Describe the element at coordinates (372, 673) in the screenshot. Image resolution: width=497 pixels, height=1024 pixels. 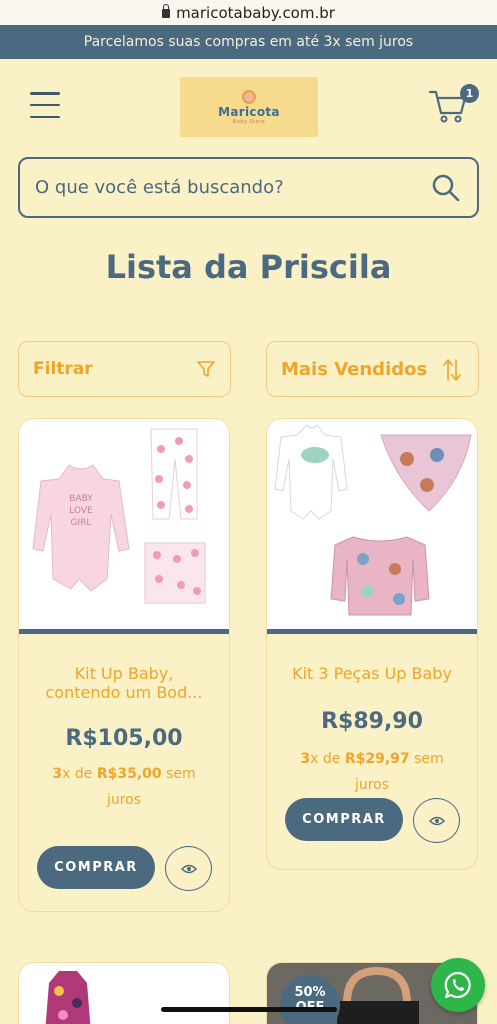
I see `product-name: Kit 3 Peças Up Baby` at that location.